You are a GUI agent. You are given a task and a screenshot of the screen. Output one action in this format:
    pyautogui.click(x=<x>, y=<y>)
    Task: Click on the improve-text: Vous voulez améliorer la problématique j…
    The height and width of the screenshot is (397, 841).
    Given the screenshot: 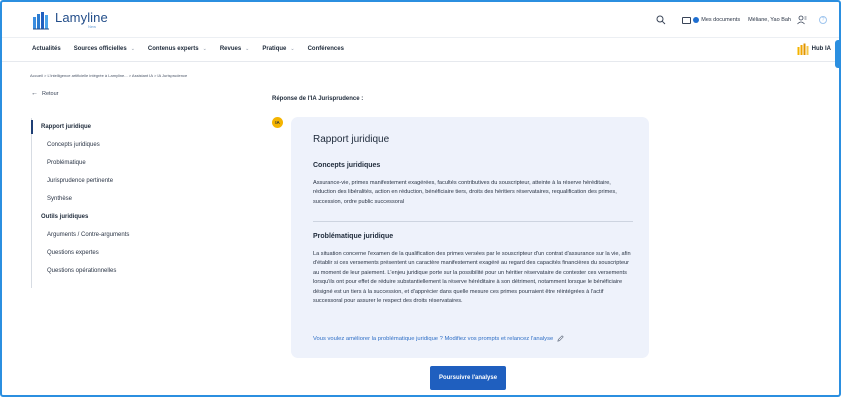 What is the action you would take?
    pyautogui.click(x=433, y=338)
    